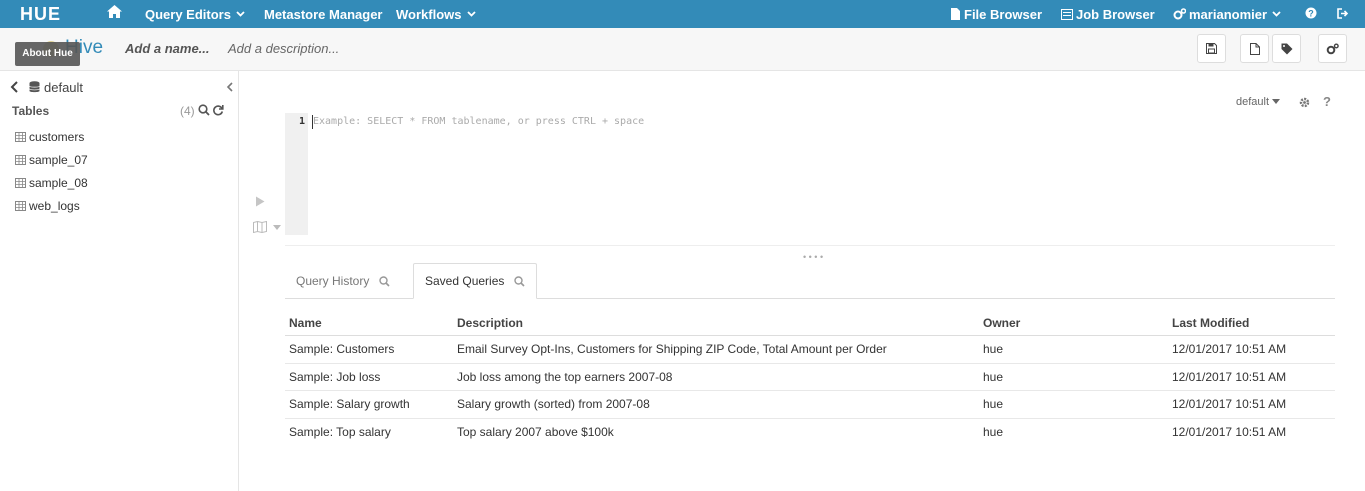 The image size is (1365, 491). I want to click on database-selector: default, so click(46, 87).